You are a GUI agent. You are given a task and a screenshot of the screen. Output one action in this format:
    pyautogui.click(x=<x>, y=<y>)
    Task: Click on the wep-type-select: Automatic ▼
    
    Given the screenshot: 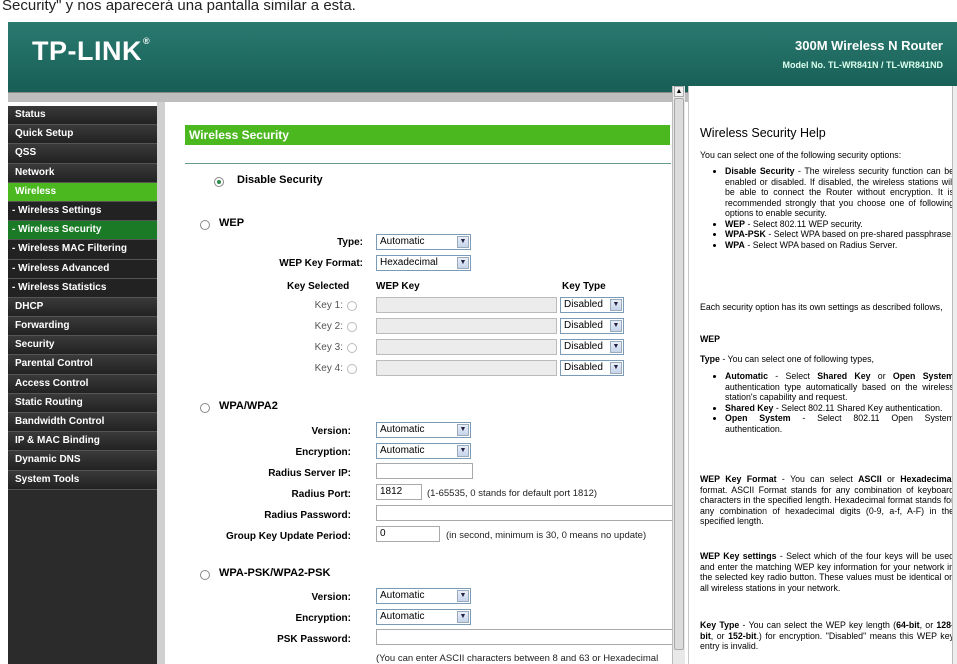 What is the action you would take?
    pyautogui.click(x=423, y=242)
    